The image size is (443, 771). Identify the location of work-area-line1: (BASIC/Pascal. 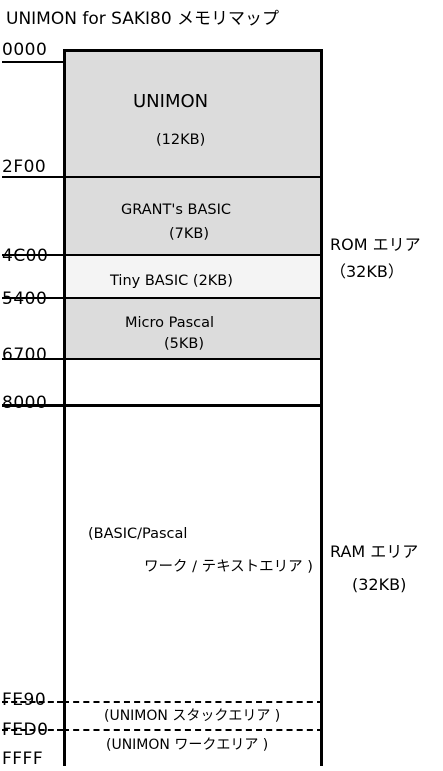
(138, 534).